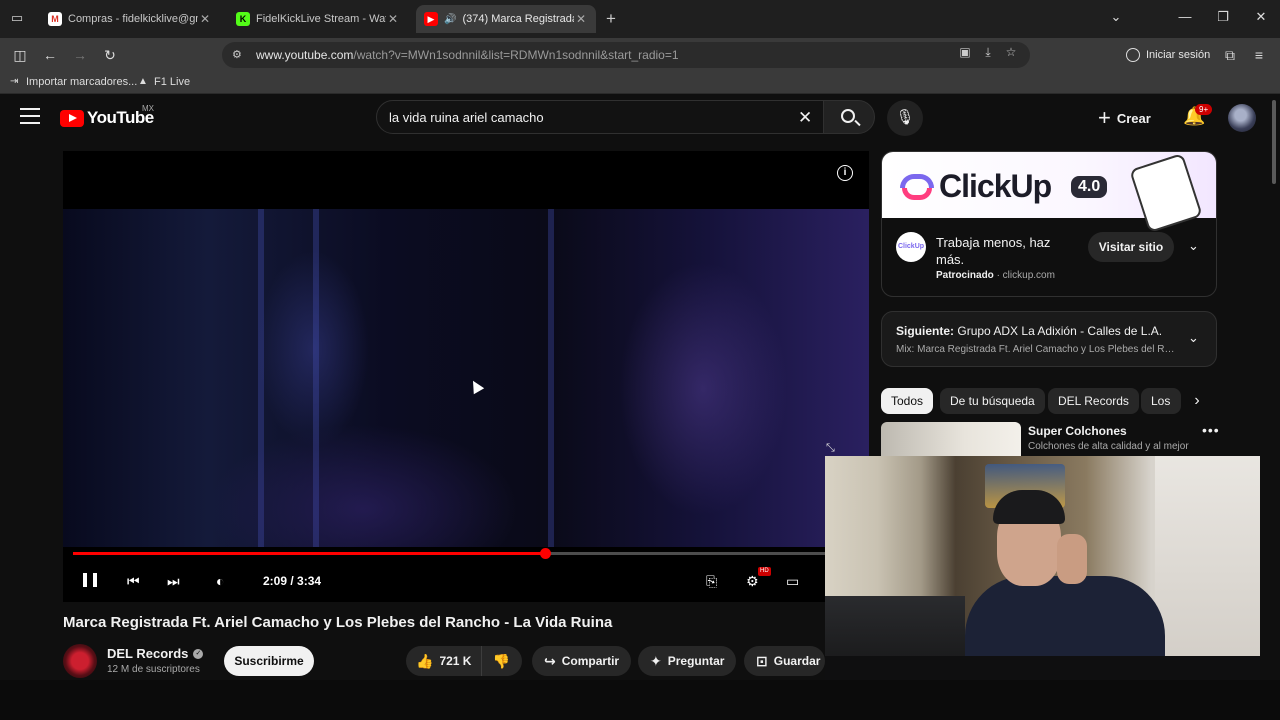 Image resolution: width=1280 pixels, height=720 pixels. I want to click on thumbs-up-icon: 👍, so click(425, 660).